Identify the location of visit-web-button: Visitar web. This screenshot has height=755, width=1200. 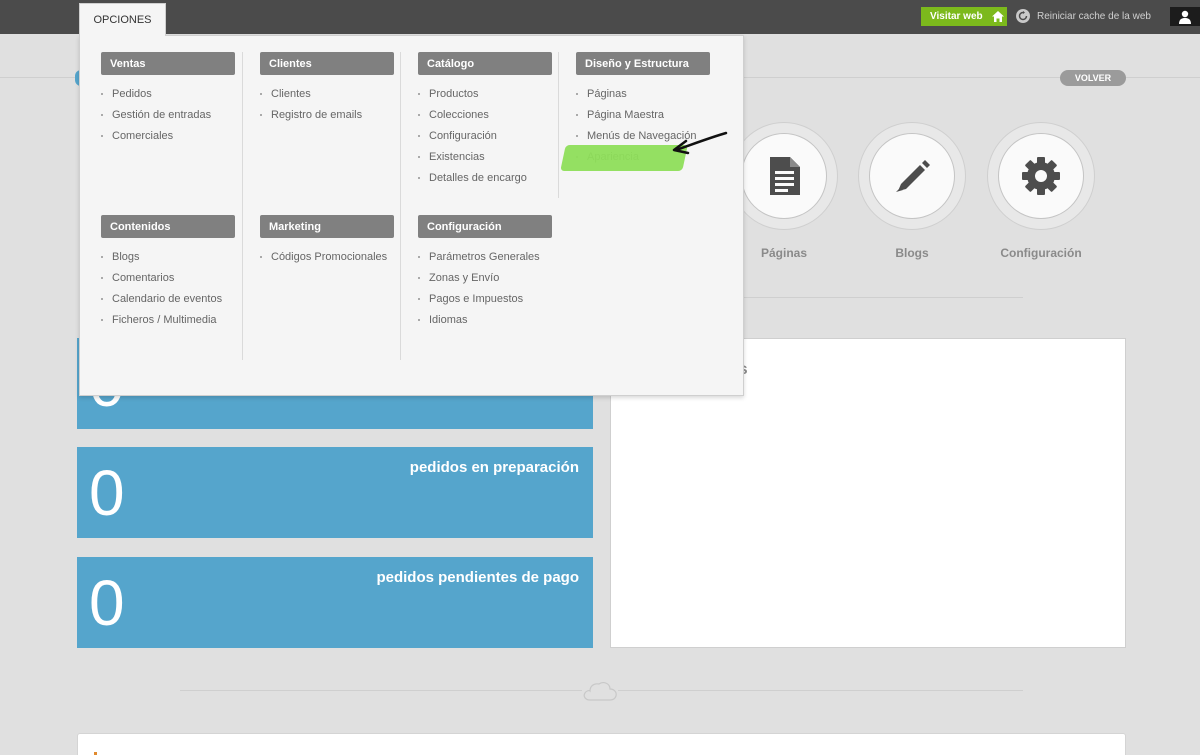
(964, 16).